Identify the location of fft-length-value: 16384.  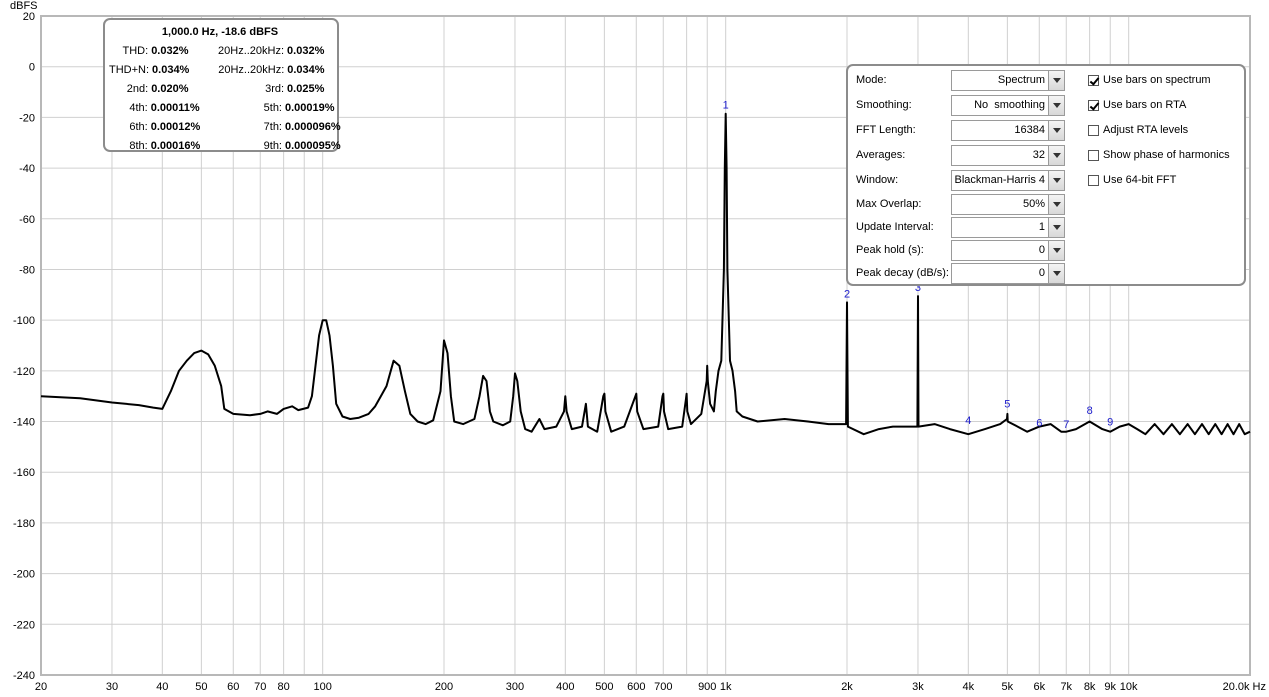
(1029, 130).